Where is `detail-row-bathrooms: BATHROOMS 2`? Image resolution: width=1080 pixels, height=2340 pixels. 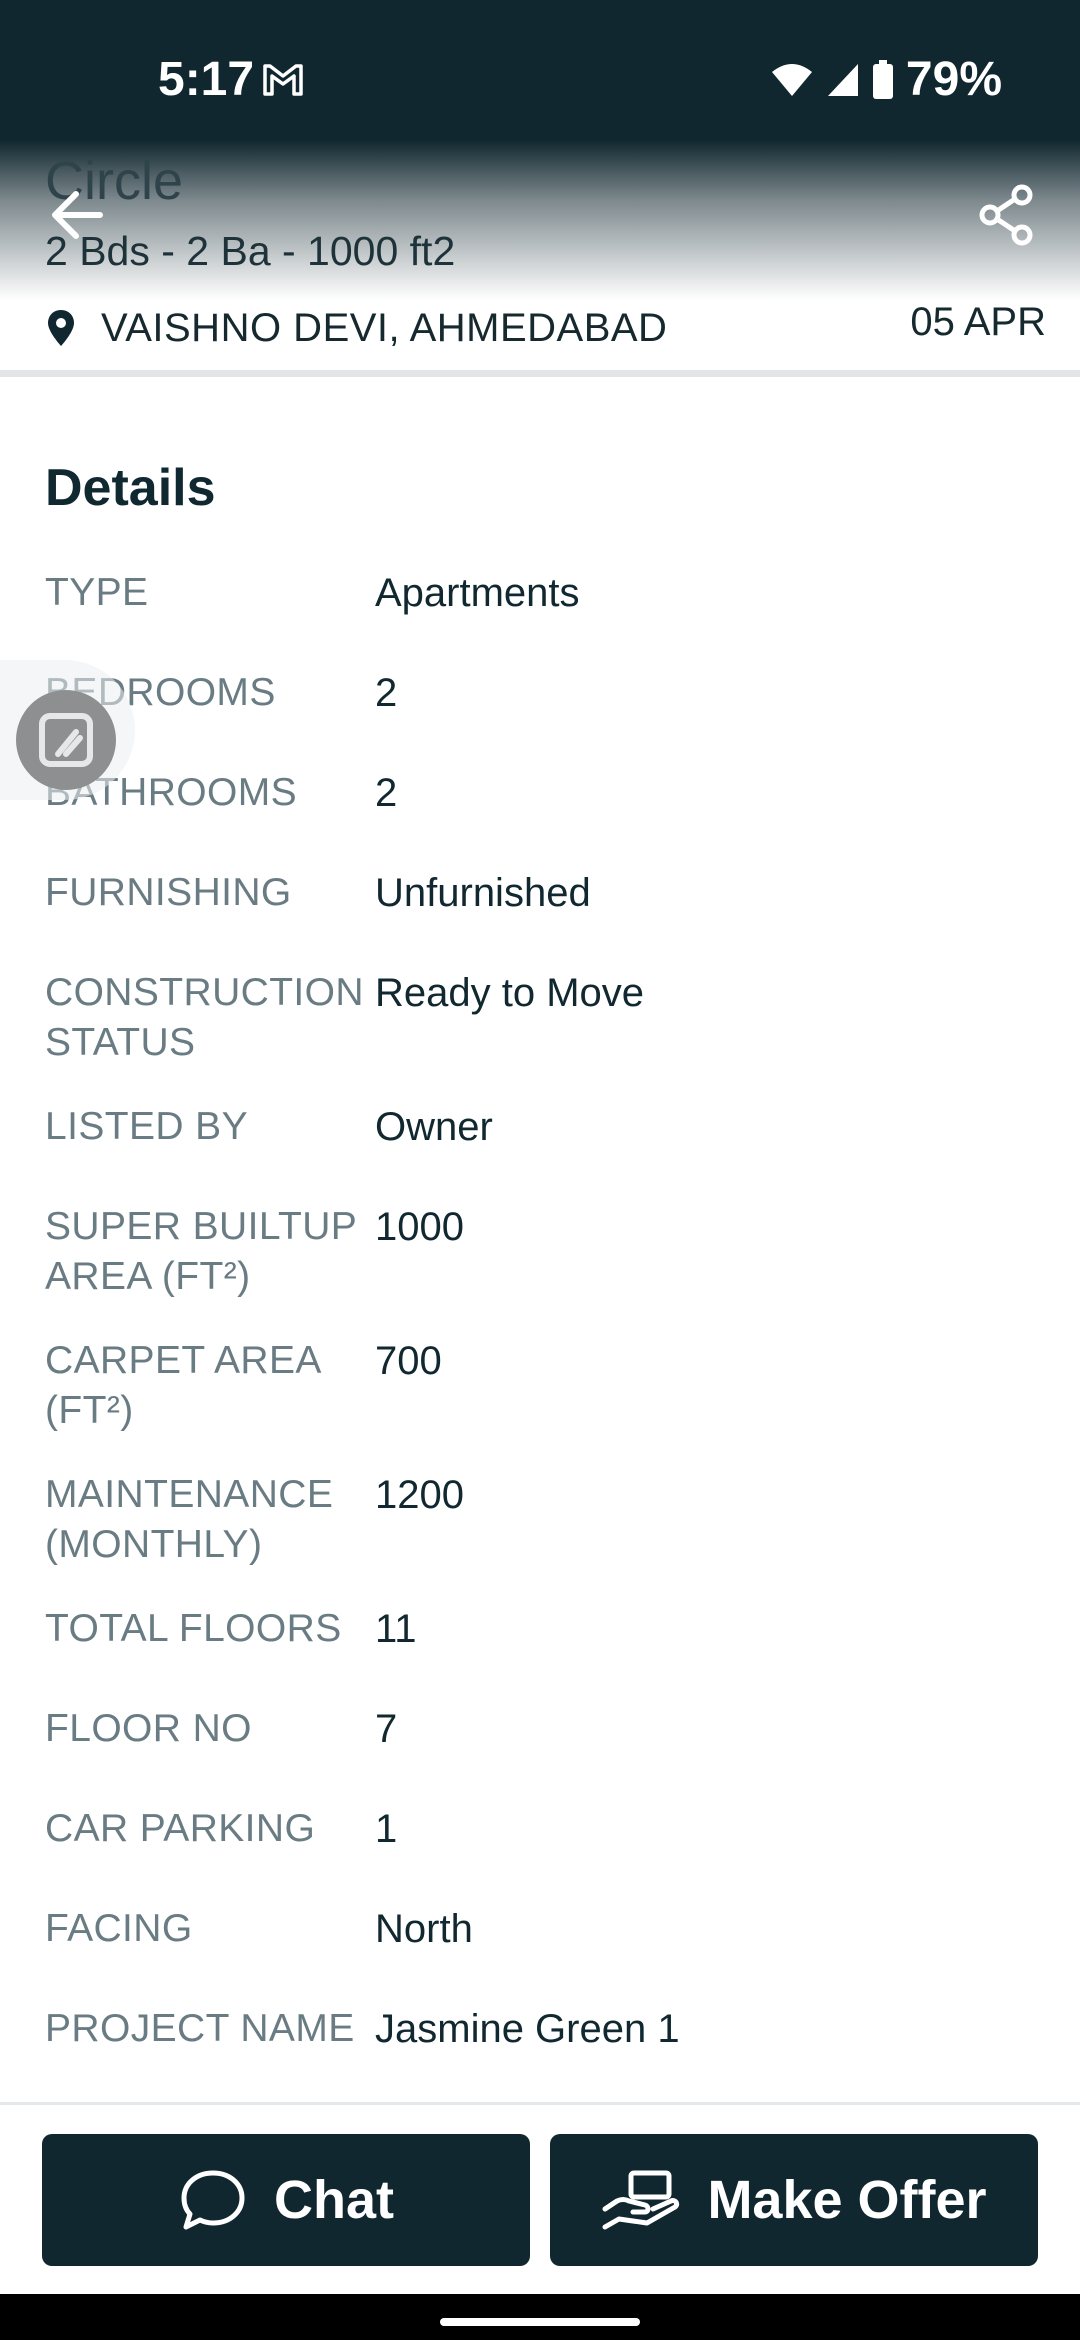
detail-row-bathrooms: BATHROOMS 2 is located at coordinates (545, 793).